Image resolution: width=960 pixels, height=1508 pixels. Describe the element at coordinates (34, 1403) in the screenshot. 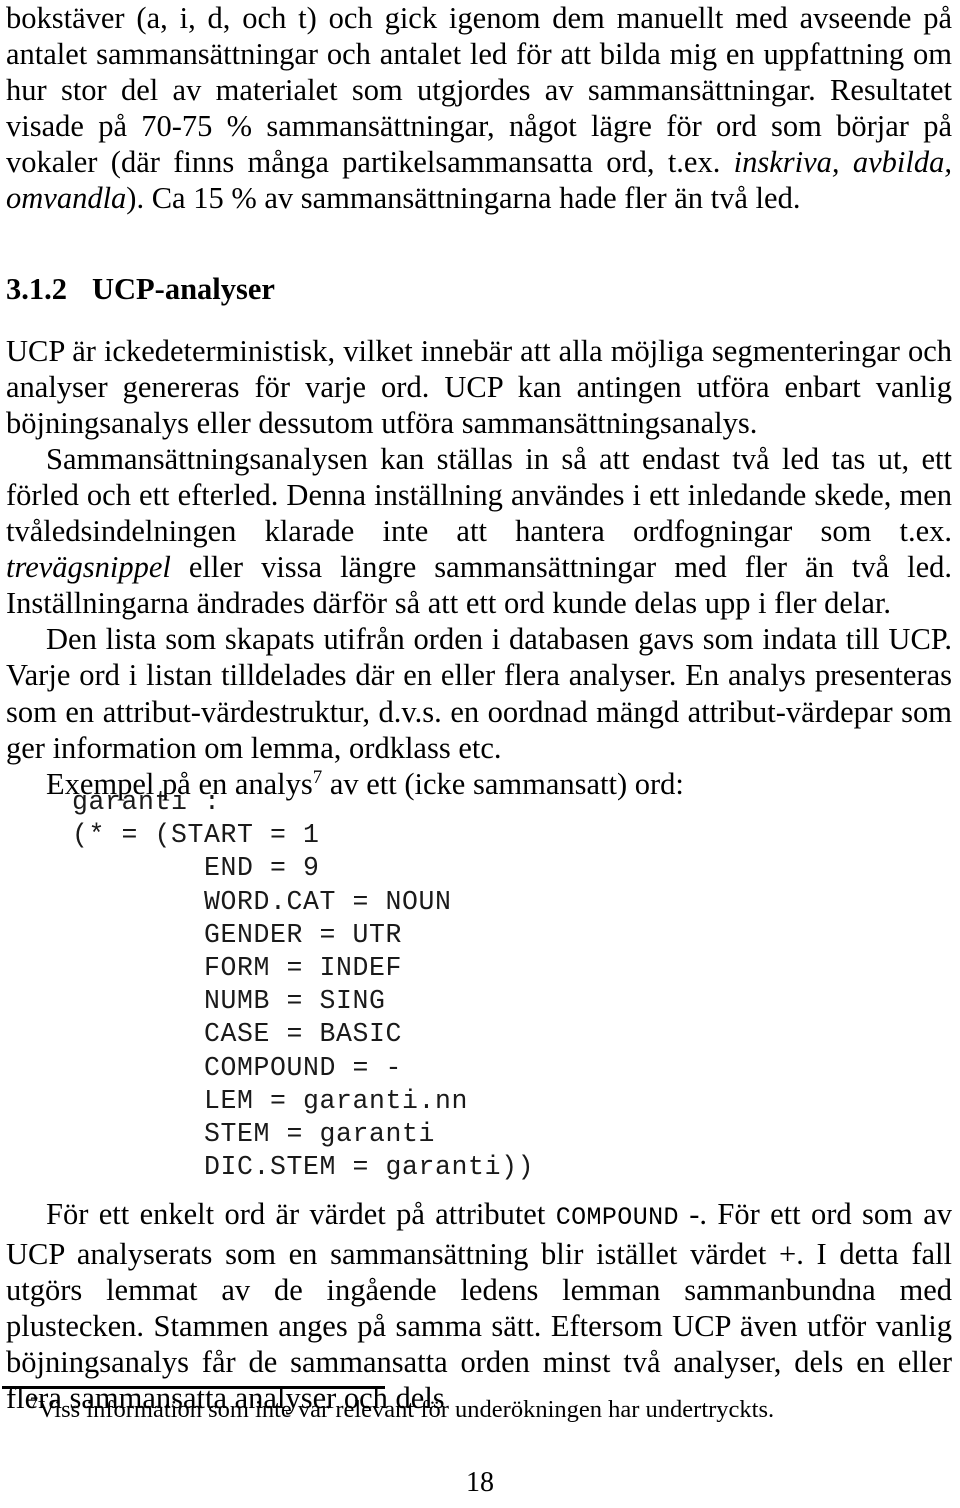

I see `footnote-number: 7` at that location.